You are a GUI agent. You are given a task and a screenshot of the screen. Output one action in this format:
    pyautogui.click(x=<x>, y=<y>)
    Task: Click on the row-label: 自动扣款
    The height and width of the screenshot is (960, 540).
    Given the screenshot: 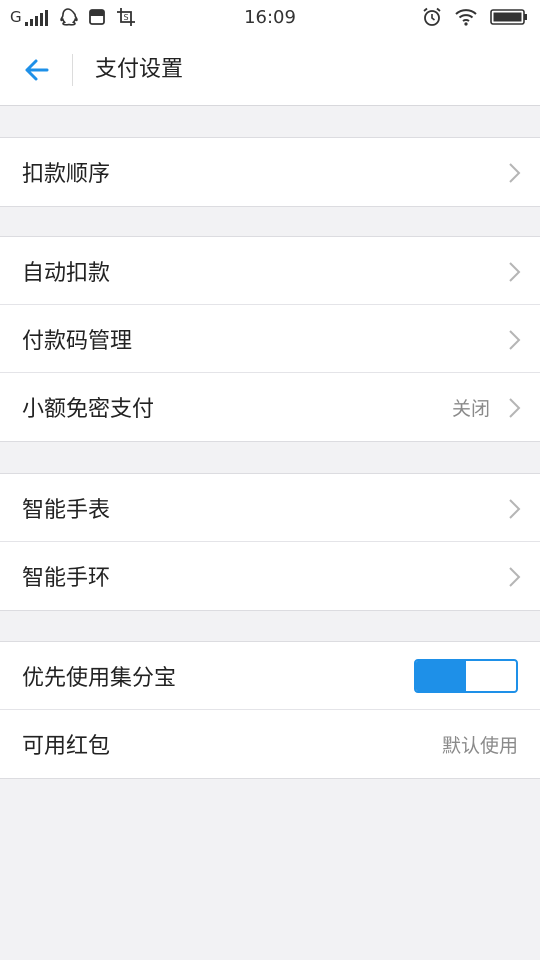 What is the action you would take?
    pyautogui.click(x=66, y=273)
    